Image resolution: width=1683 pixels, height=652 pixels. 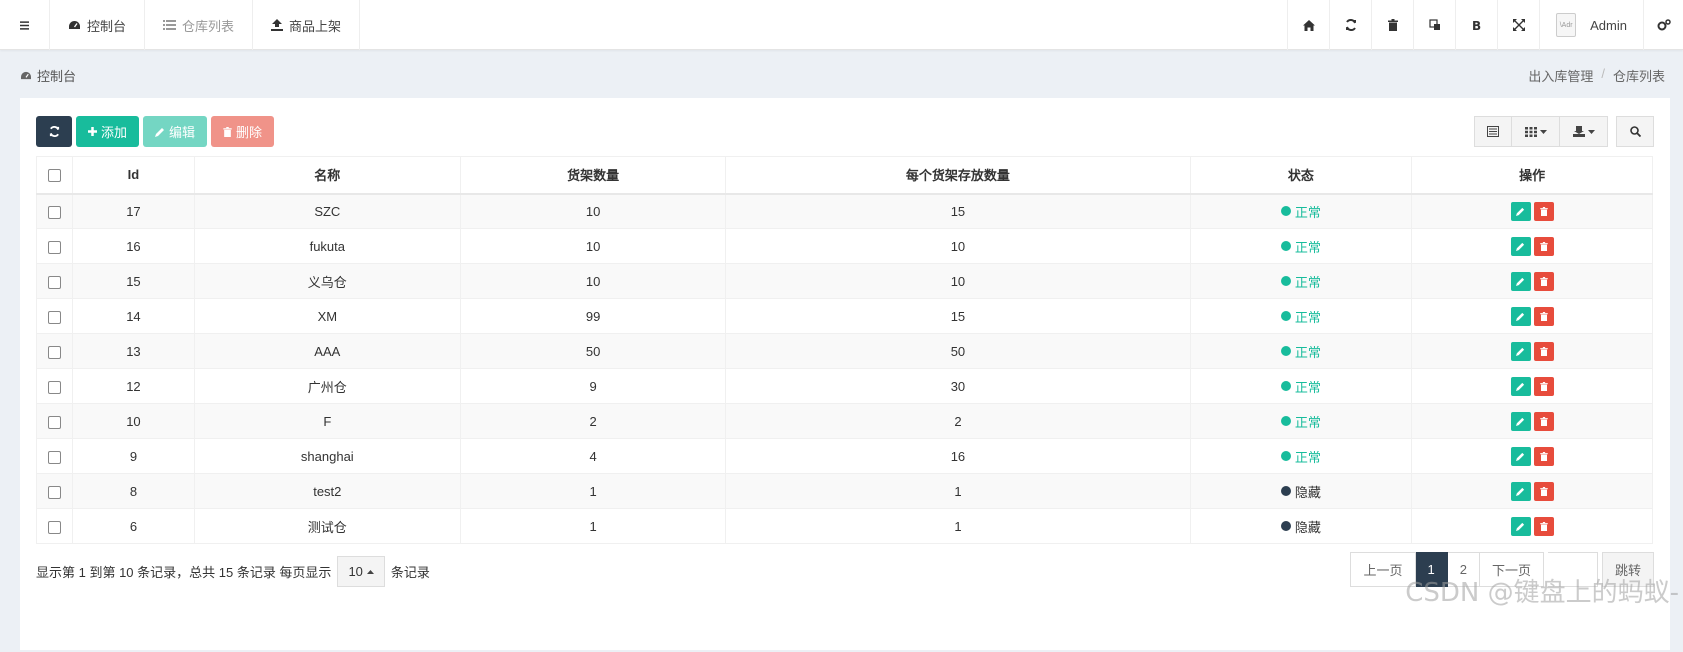 I want to click on delete-button-label: 删除, so click(x=249, y=132).